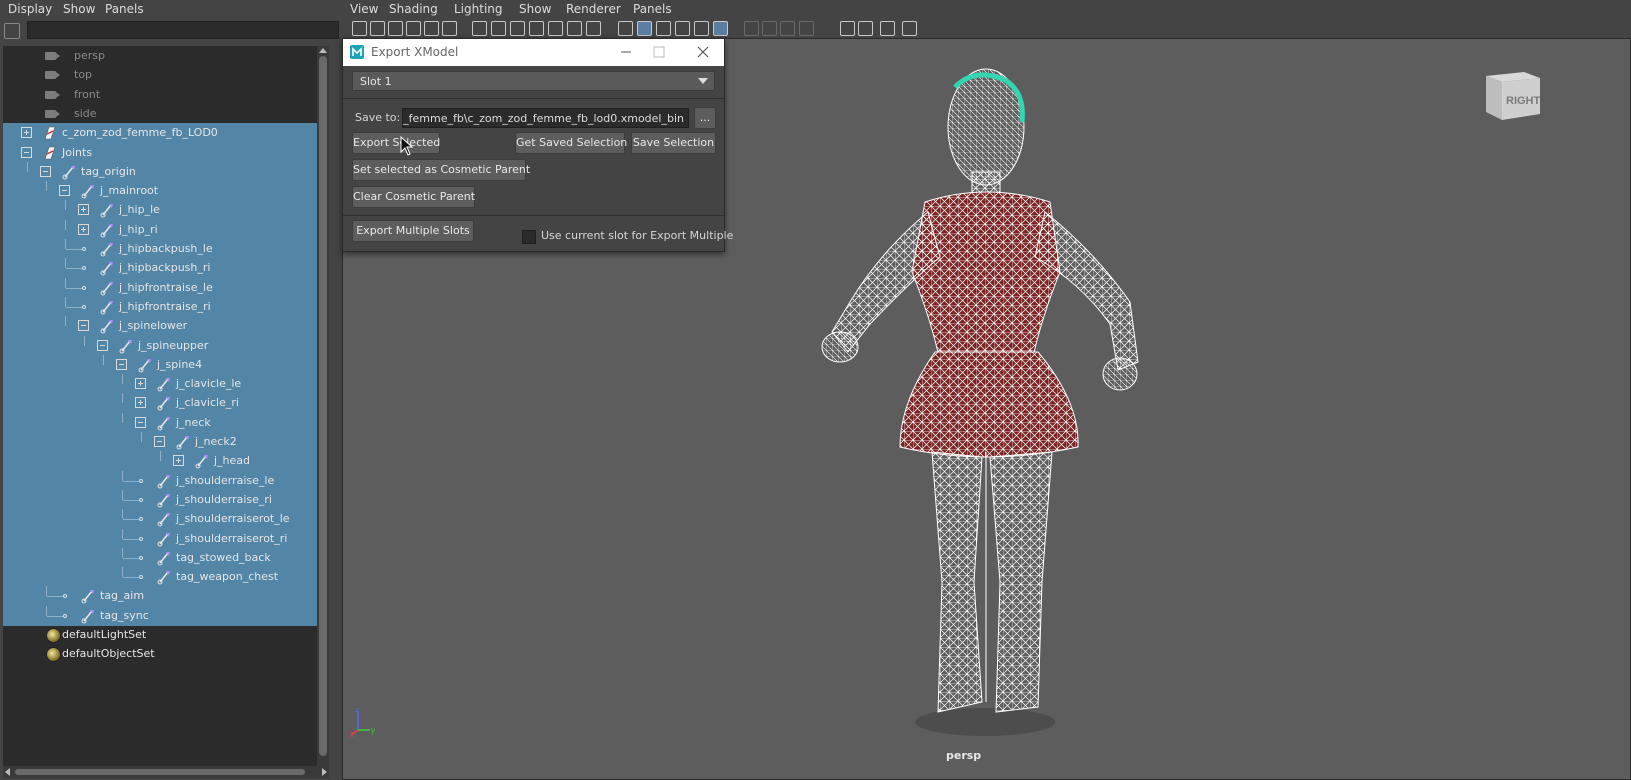 The width and height of the screenshot is (1631, 780). What do you see at coordinates (703, 52) in the screenshot?
I see `close-button` at bounding box center [703, 52].